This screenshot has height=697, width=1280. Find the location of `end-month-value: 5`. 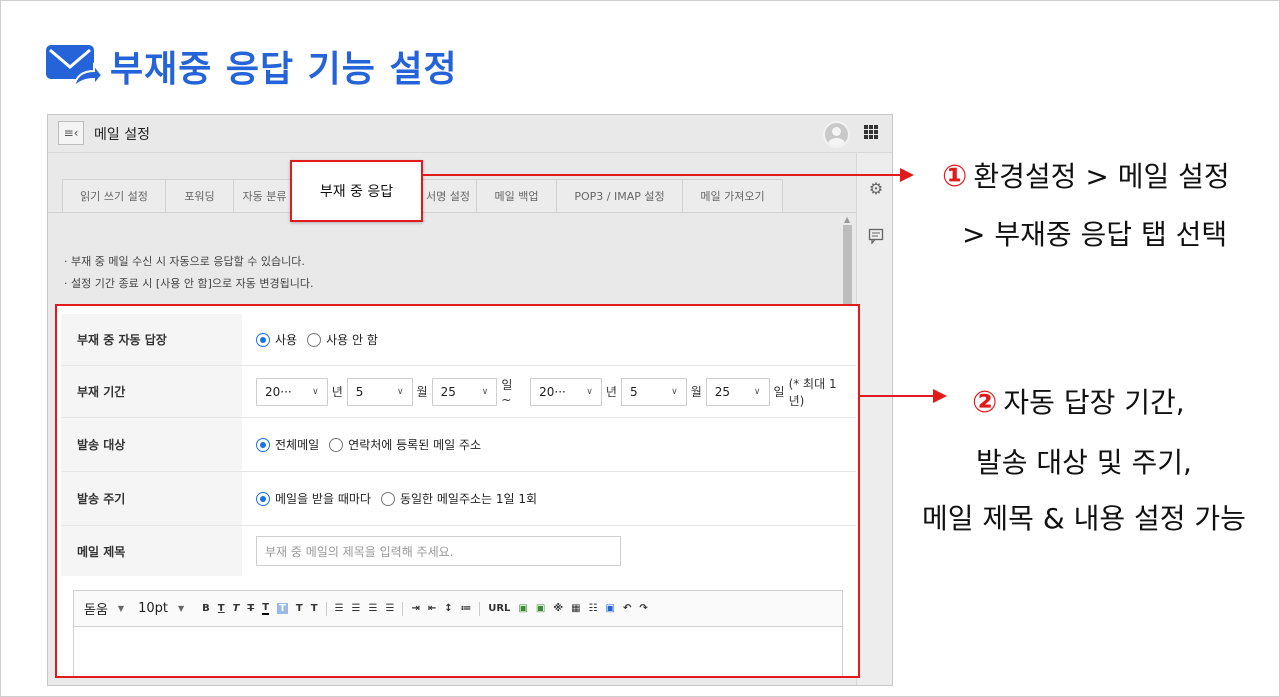

end-month-value: 5 is located at coordinates (633, 391).